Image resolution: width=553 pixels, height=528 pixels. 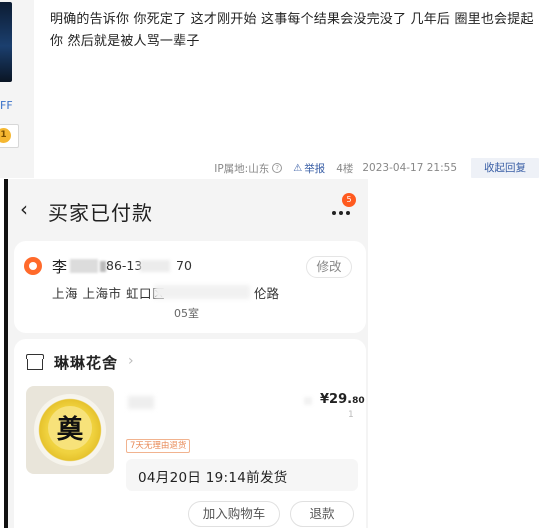 I want to click on author-panel: FF 1, so click(x=17, y=89).